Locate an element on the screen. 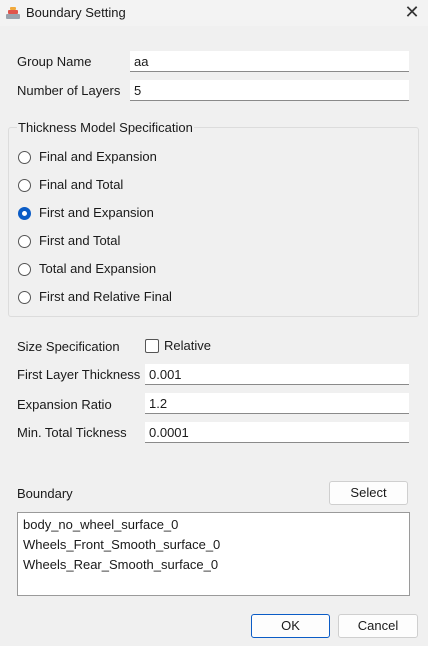 The width and height of the screenshot is (428, 646). radio-label: Final and Expansion is located at coordinates (98, 156).